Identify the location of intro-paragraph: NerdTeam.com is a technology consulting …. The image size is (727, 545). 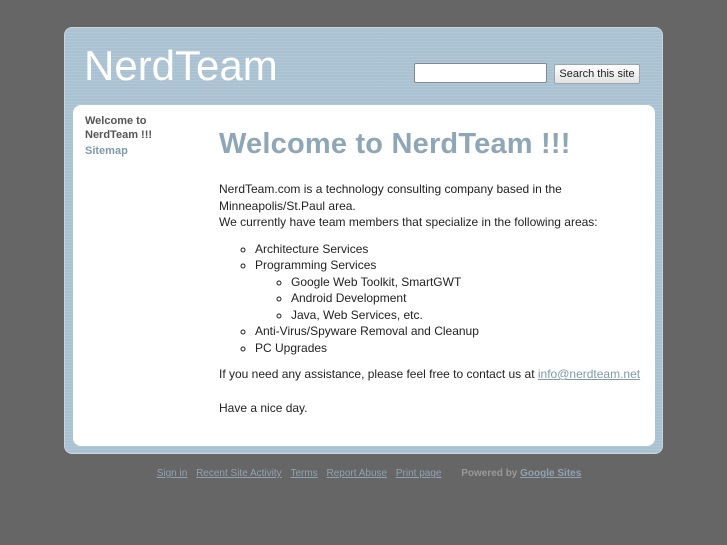
(434, 206).